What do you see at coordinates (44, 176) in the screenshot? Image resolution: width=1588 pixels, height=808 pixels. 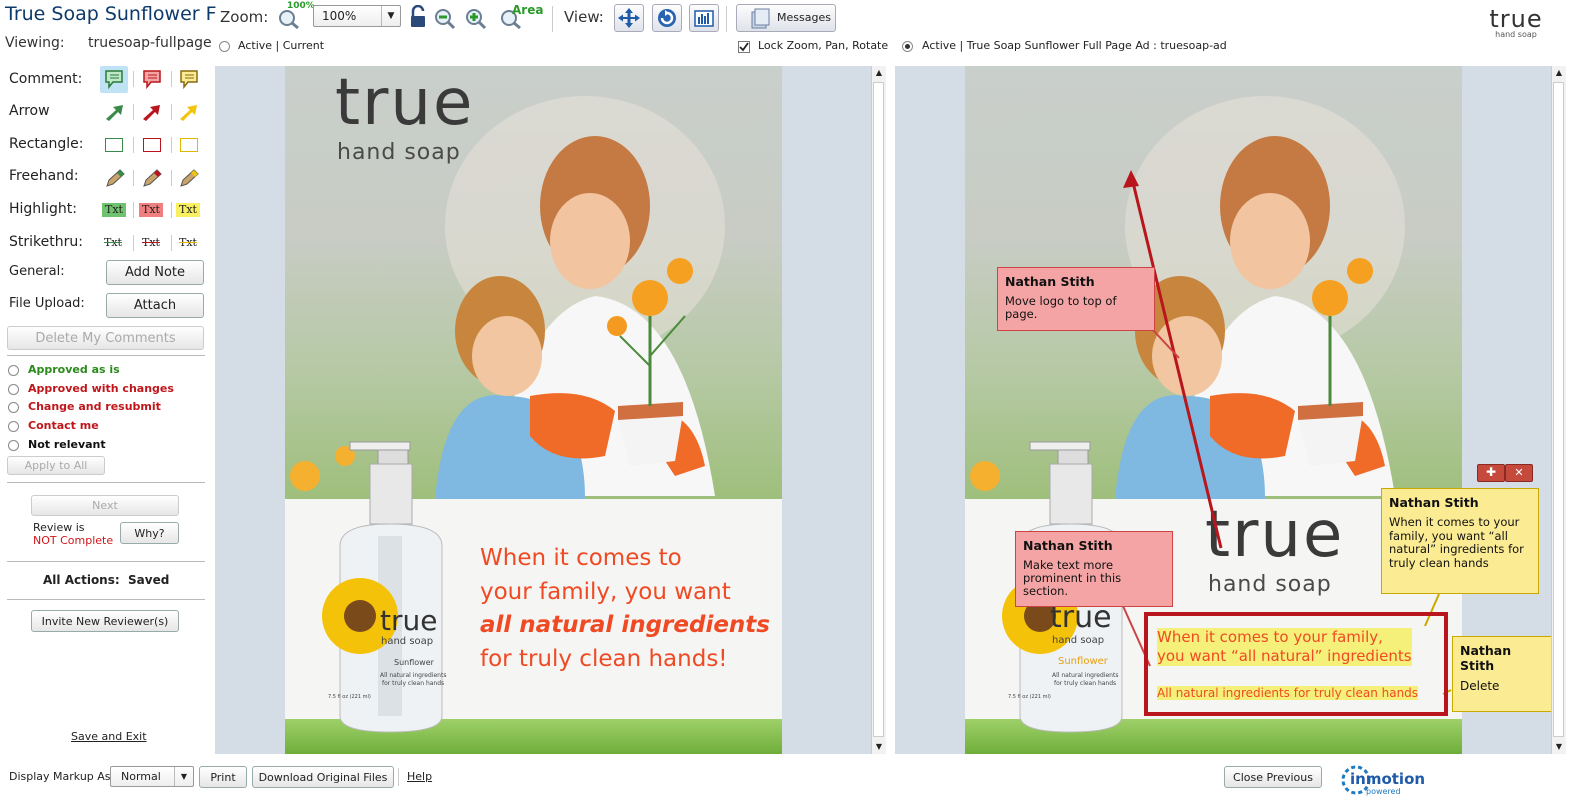 I see `freehand-tool-label: Freehand:` at bounding box center [44, 176].